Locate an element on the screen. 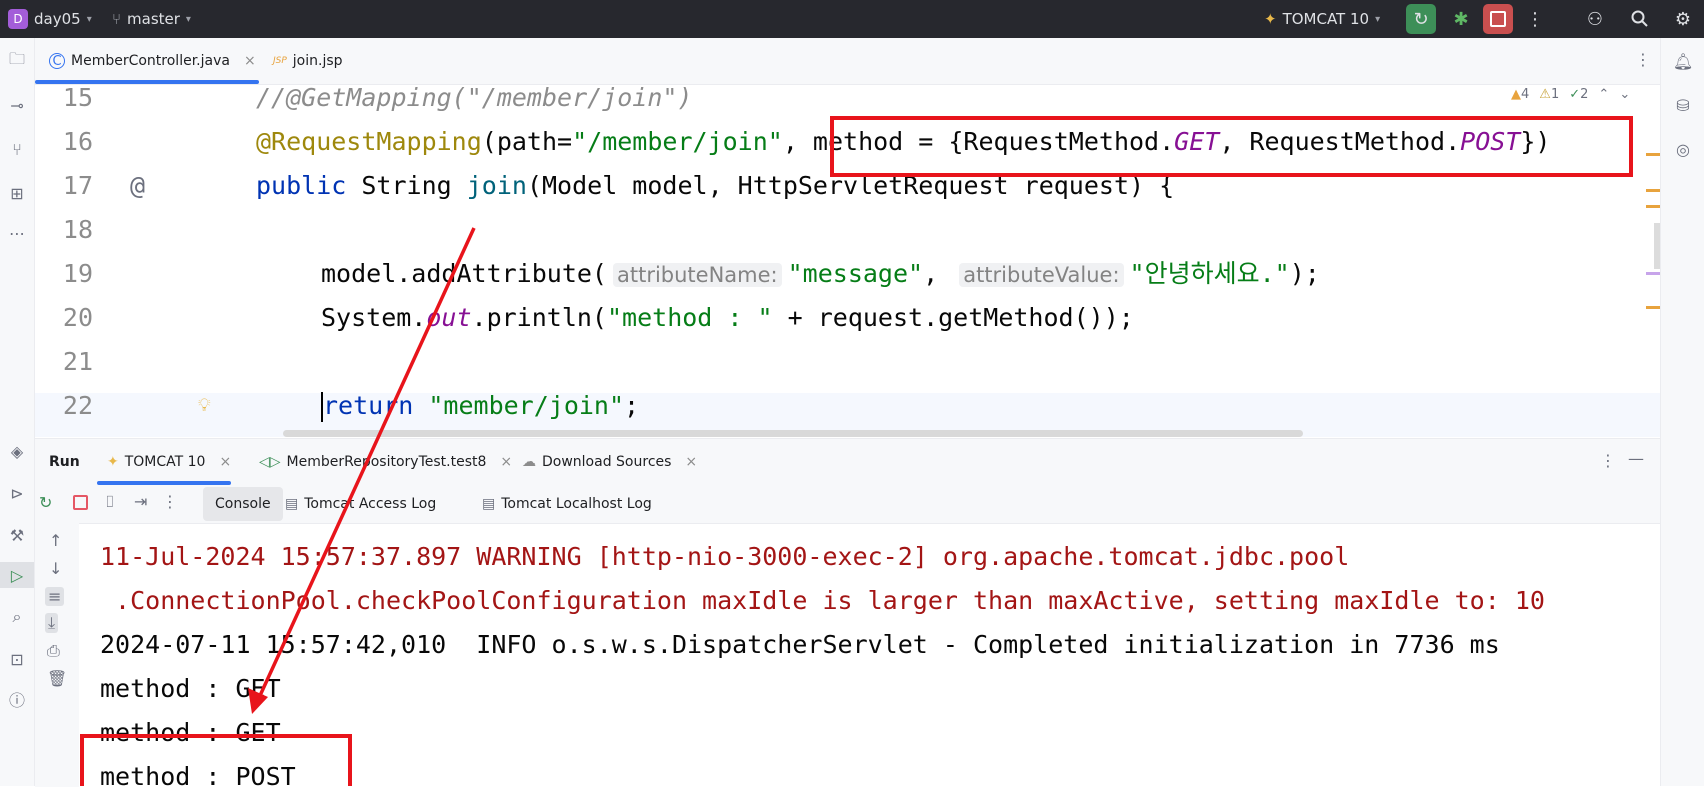 Image resolution: width=1704 pixels, height=799 pixels. tab-join-jsp: JSP join.jsp is located at coordinates (308, 61).